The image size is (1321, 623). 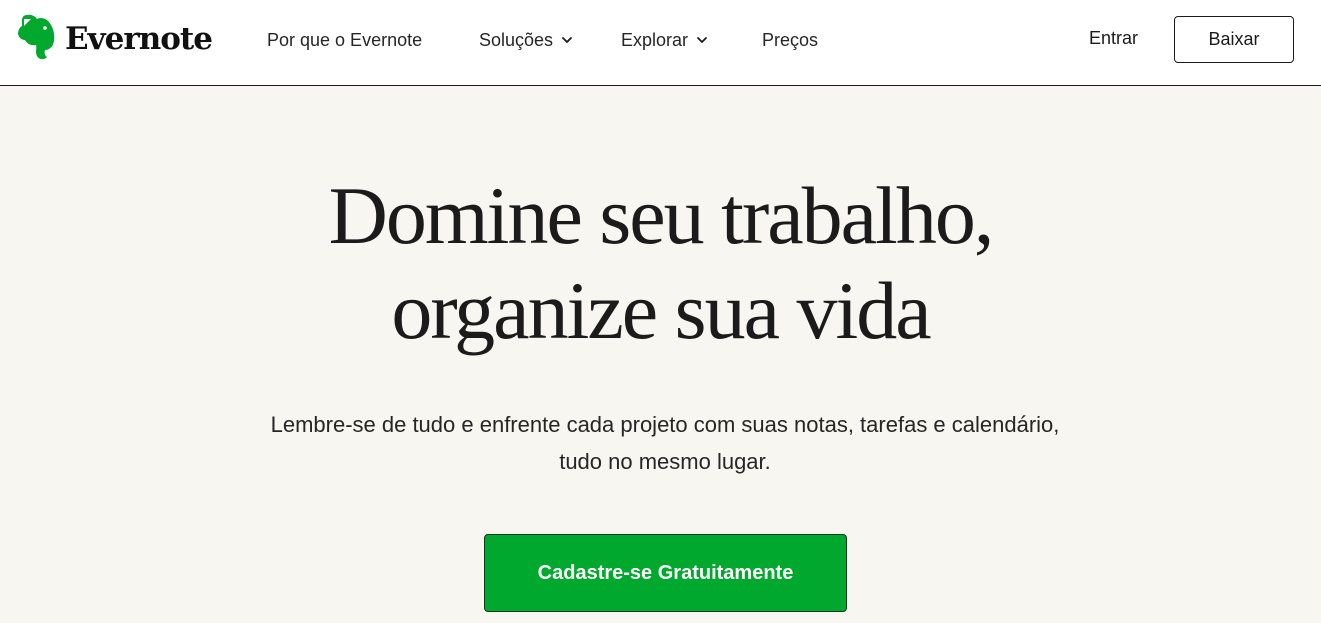 What do you see at coordinates (661, 215) in the screenshot?
I see `hero-title-line-1: Domine seu trabalho,` at bounding box center [661, 215].